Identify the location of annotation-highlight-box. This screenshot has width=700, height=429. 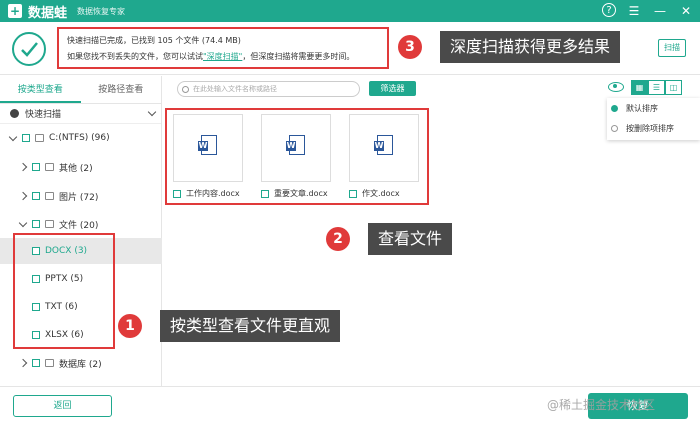
(64, 291).